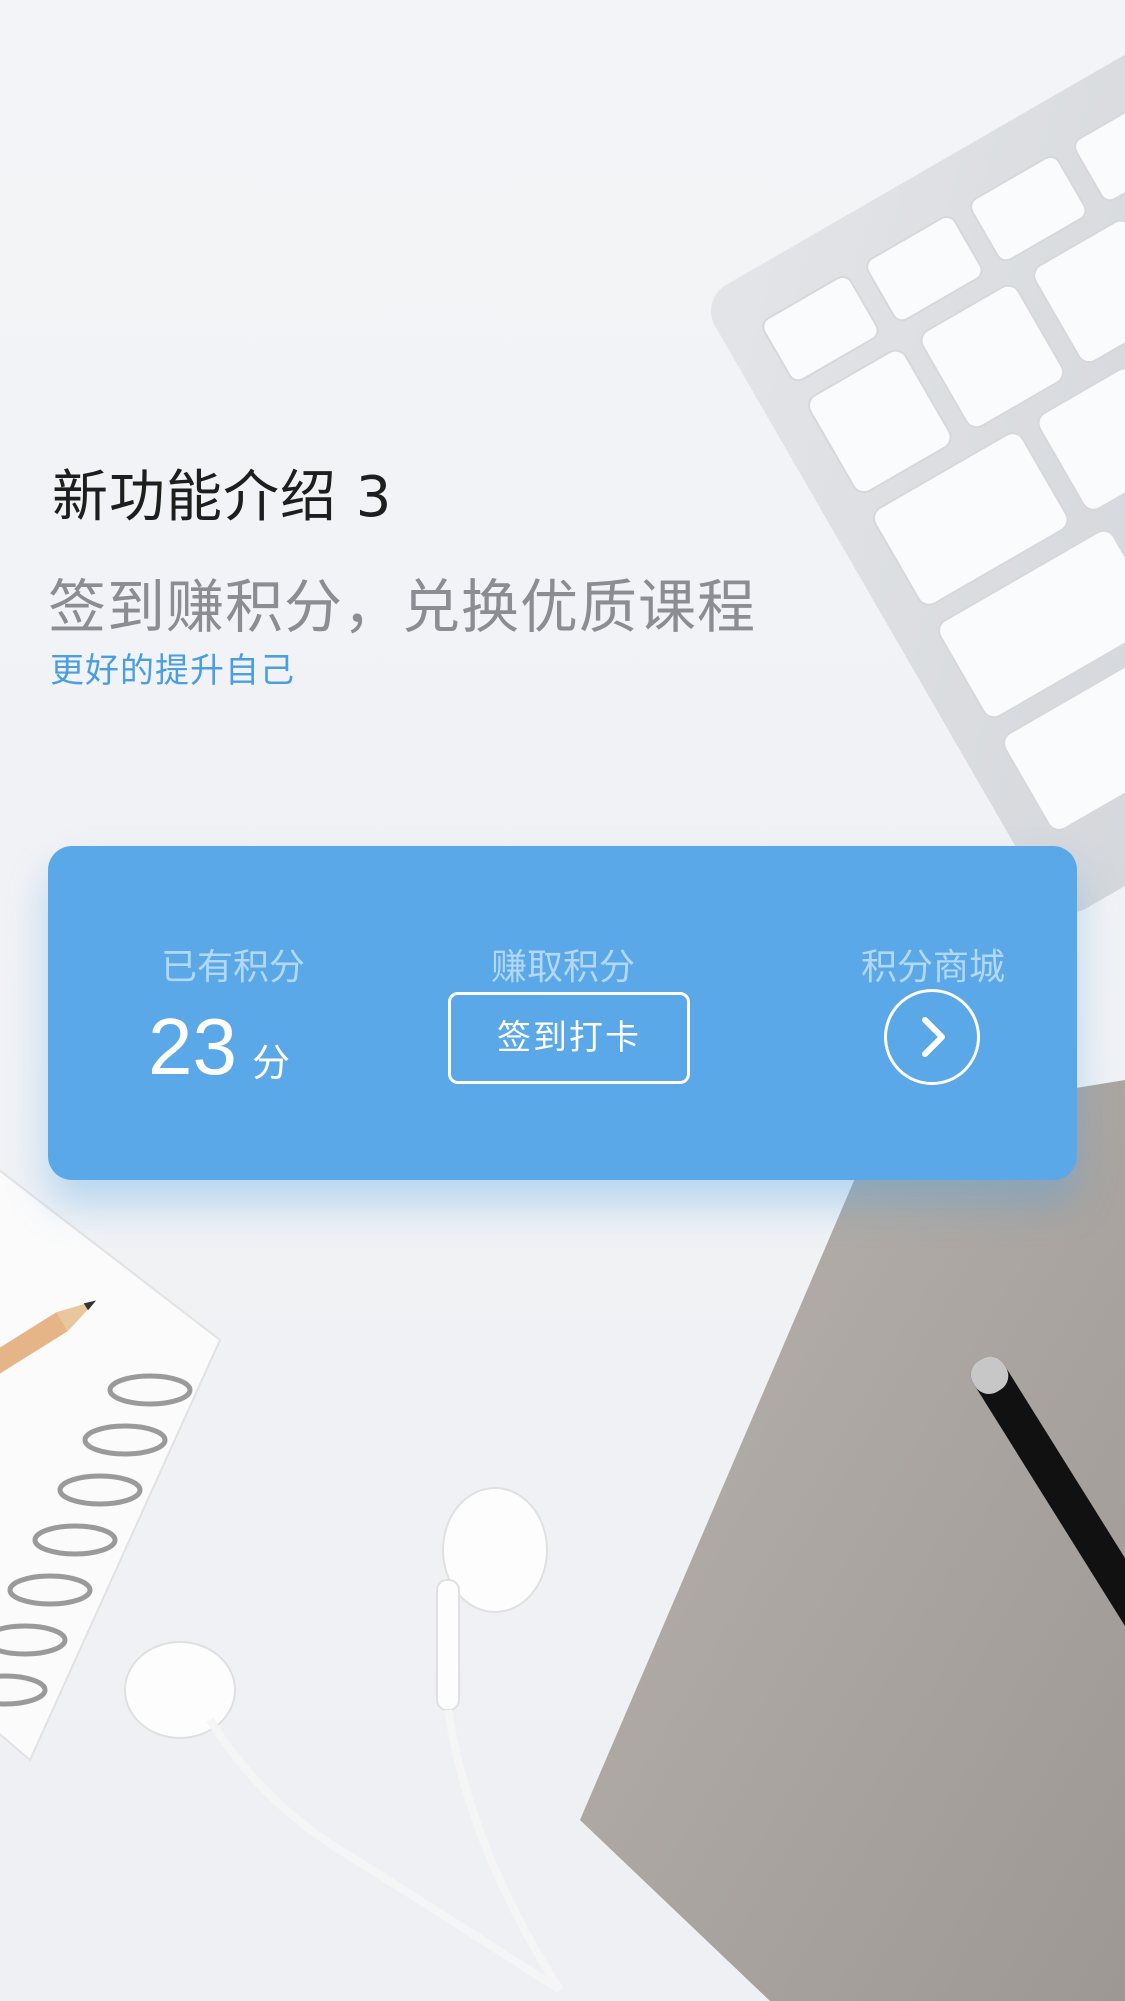 The image size is (1125, 2001). I want to click on intro-tagline: 更好的提升自己, so click(172, 671).